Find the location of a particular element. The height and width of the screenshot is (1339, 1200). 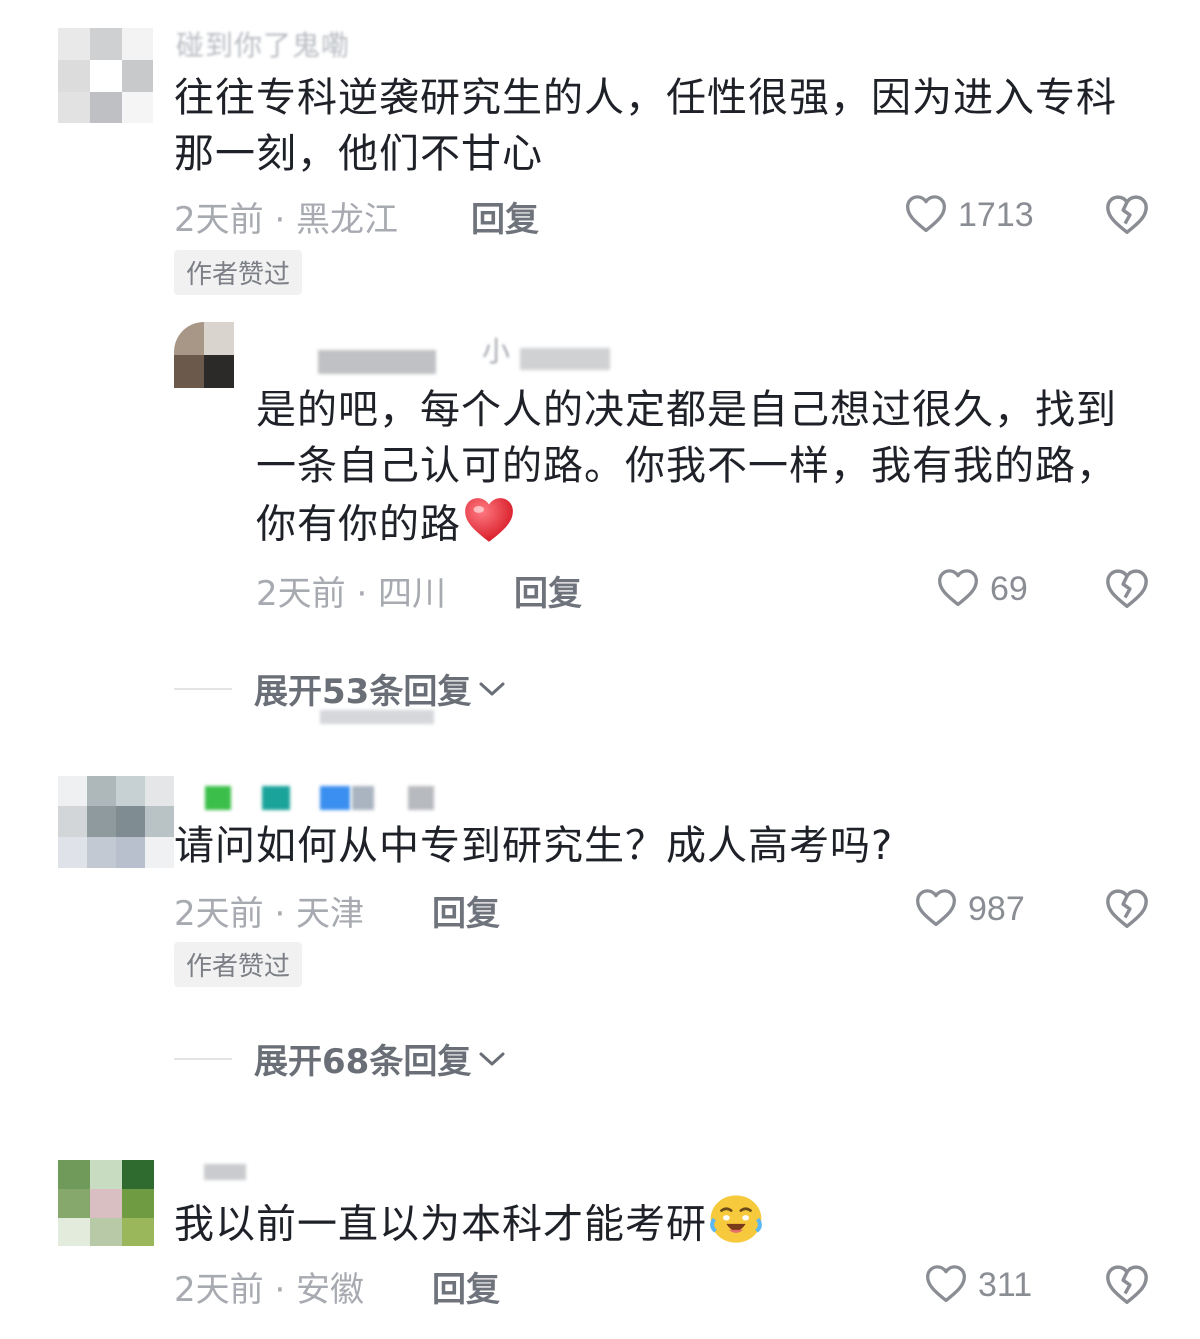

expand-replies-button: 展开68条回复 is located at coordinates (340, 1058).